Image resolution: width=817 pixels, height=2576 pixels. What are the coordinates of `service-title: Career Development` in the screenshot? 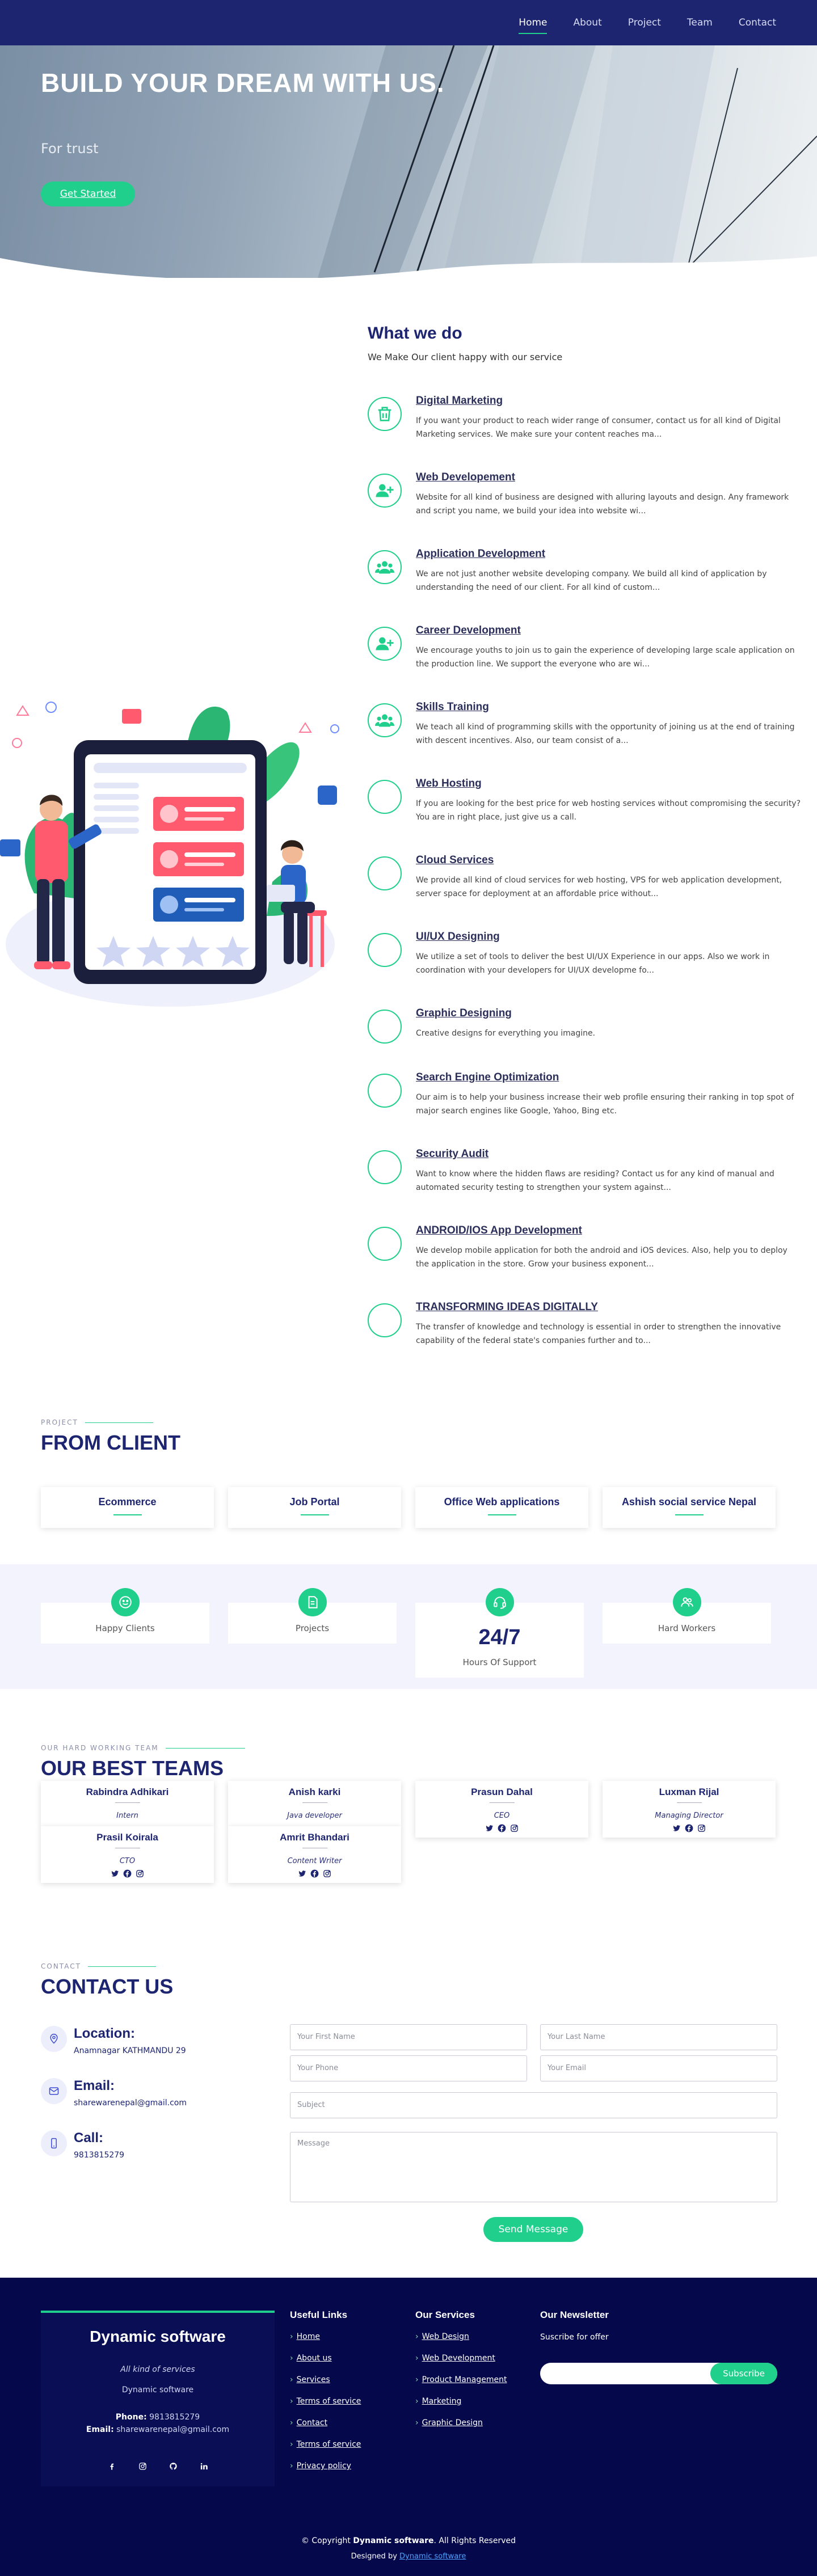 It's located at (468, 630).